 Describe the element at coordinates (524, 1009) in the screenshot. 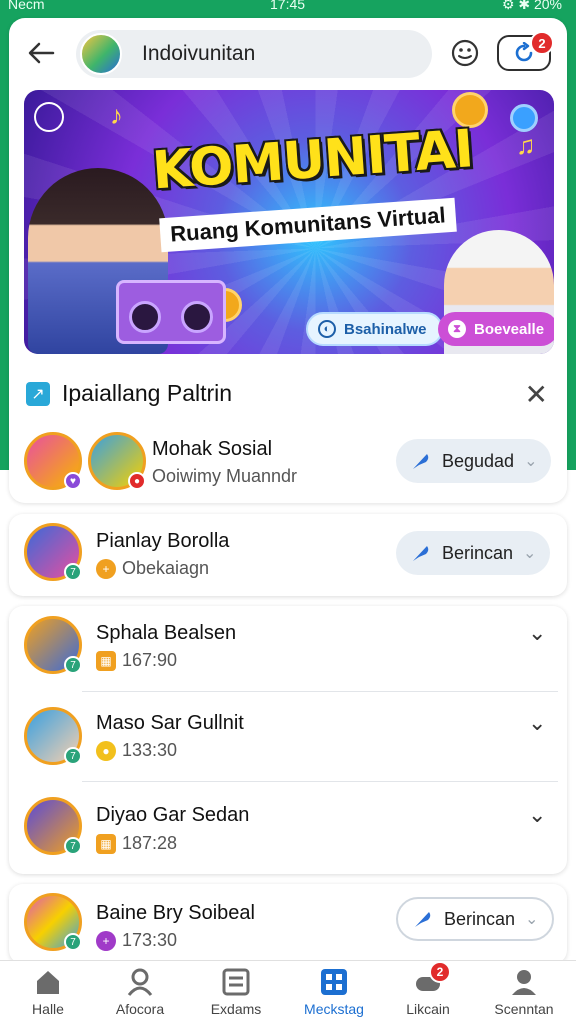

I see `nav-label: Scenntan` at that location.